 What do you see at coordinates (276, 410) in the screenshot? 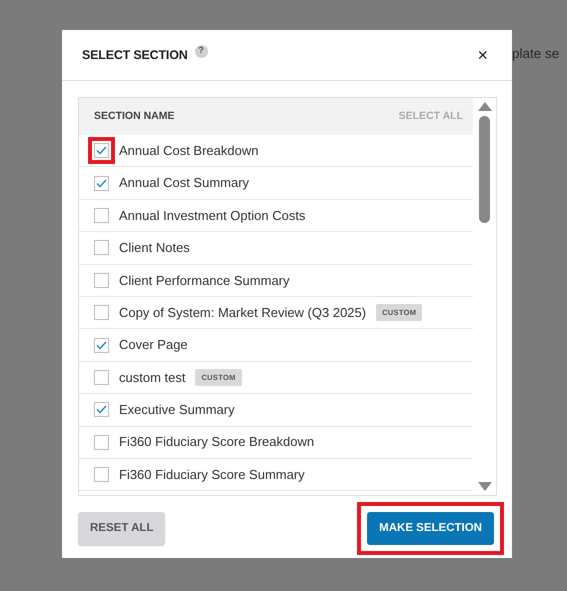
I see `list-row: Executive Summary` at bounding box center [276, 410].